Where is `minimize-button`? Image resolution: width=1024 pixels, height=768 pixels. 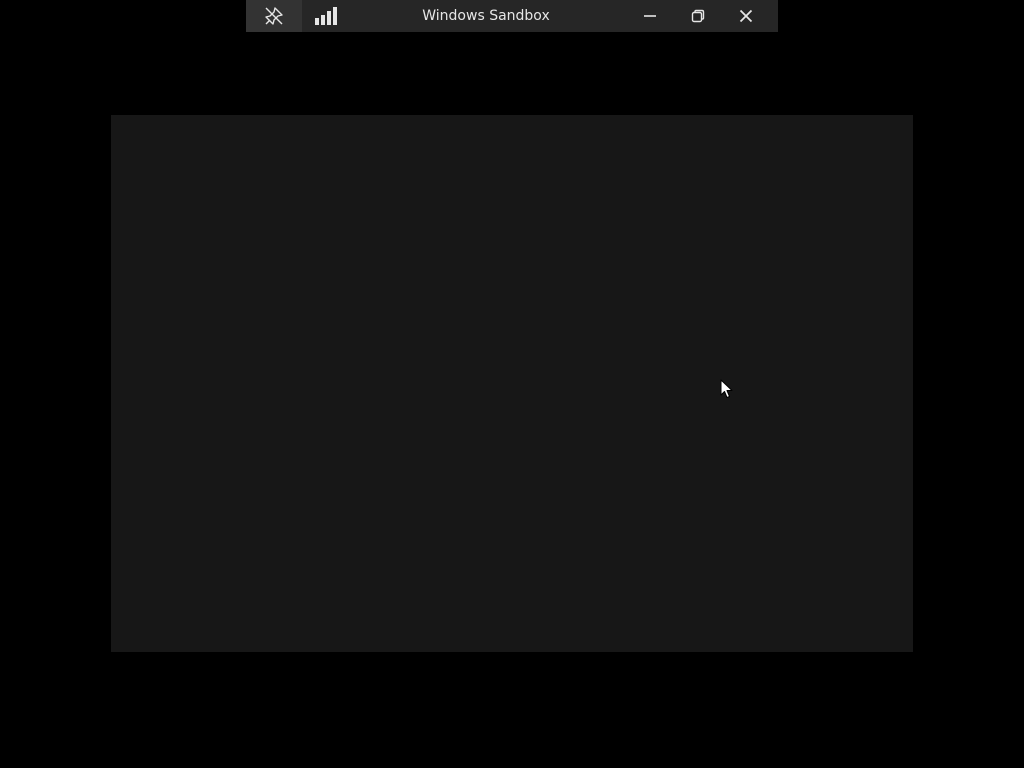 minimize-button is located at coordinates (650, 16).